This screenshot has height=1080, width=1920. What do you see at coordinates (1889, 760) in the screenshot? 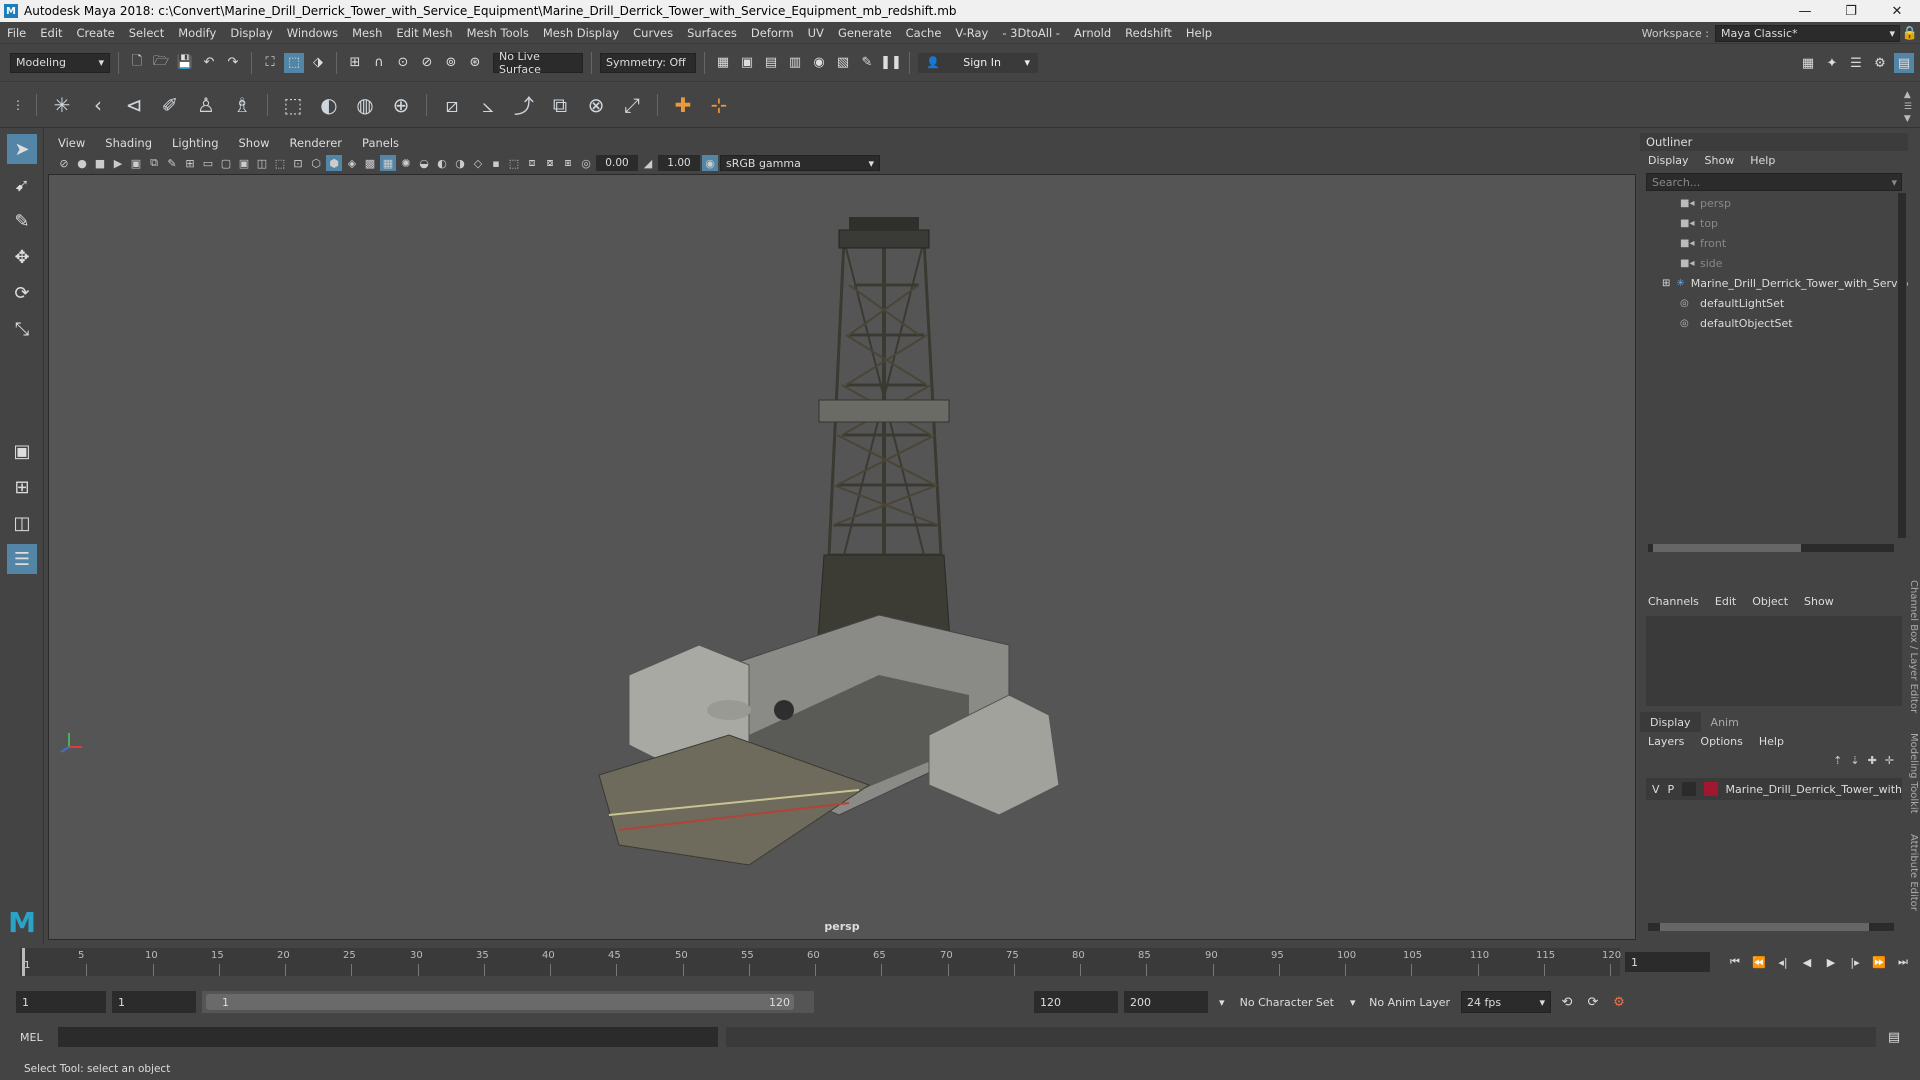
I see `new-layer-selected-icon: ✛` at bounding box center [1889, 760].